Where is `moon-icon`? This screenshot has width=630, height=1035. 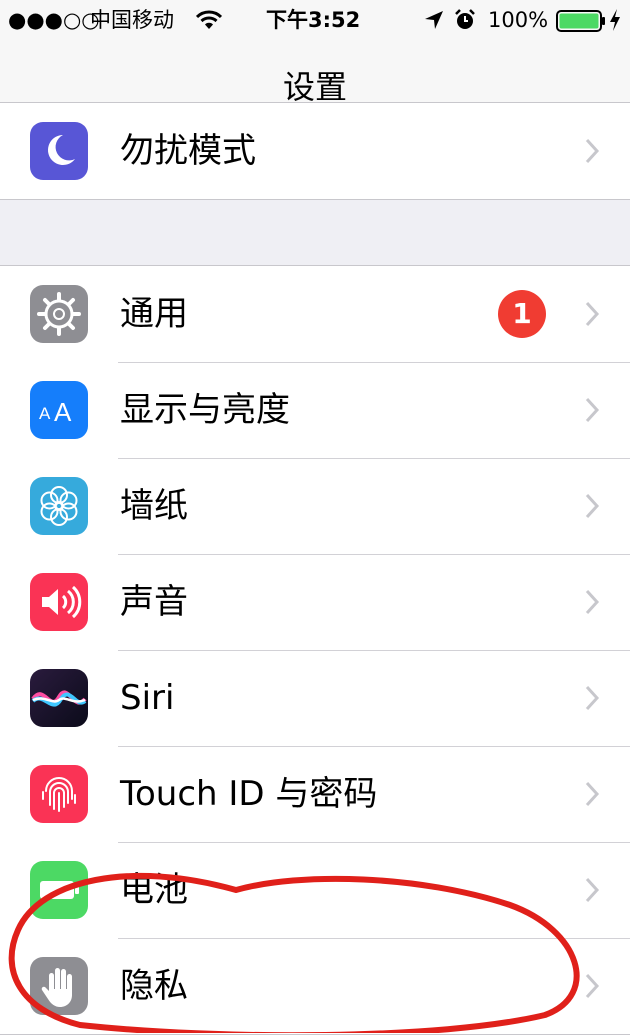
moon-icon is located at coordinates (59, 151).